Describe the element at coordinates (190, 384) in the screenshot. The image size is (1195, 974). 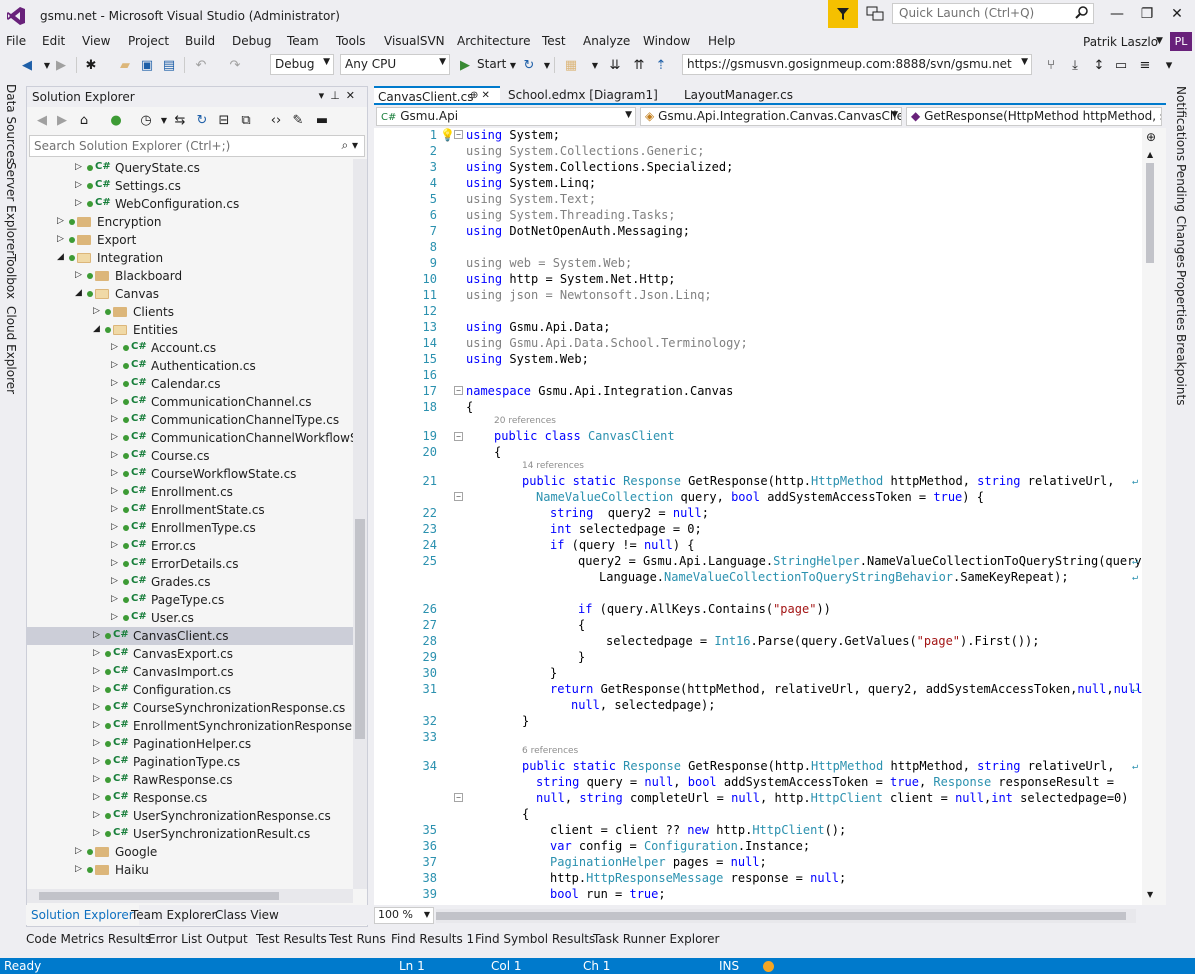
I see `tree-item: ▷ C# Calendar.cs` at that location.